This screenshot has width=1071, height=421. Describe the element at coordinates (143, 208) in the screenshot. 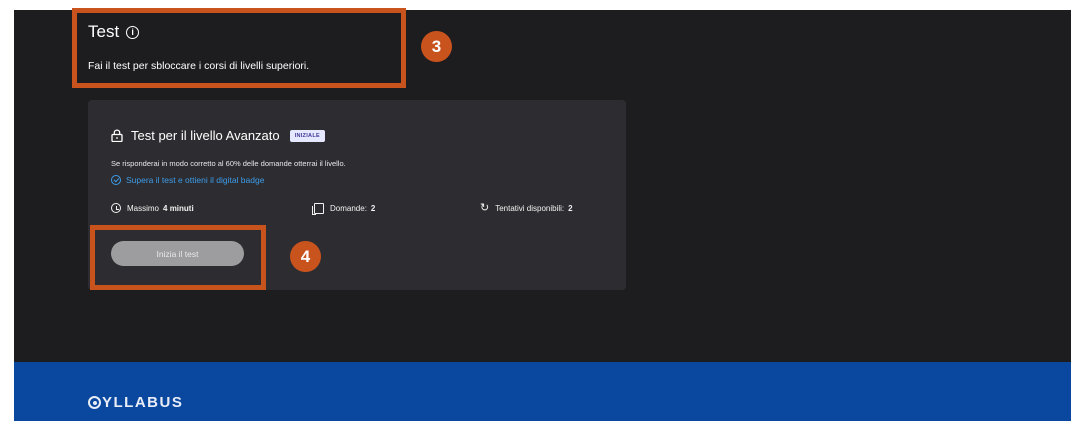

I see `max-time-label: Massimo` at that location.